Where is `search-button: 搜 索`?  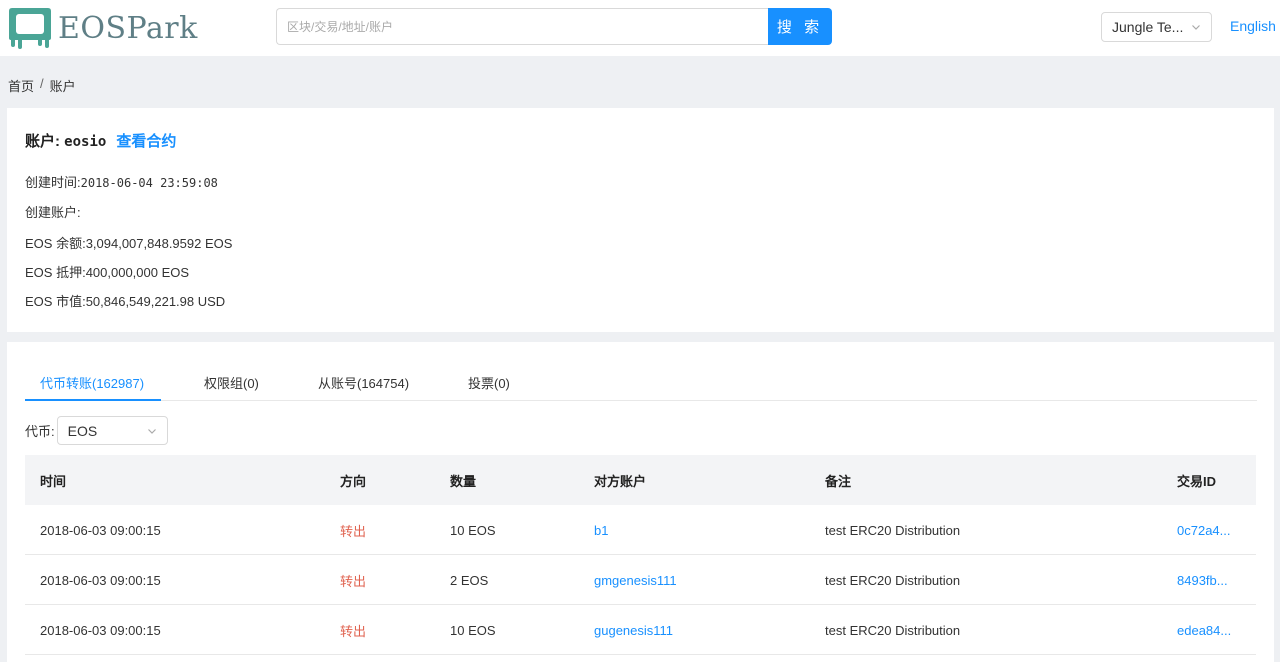 search-button: 搜 索 is located at coordinates (800, 26).